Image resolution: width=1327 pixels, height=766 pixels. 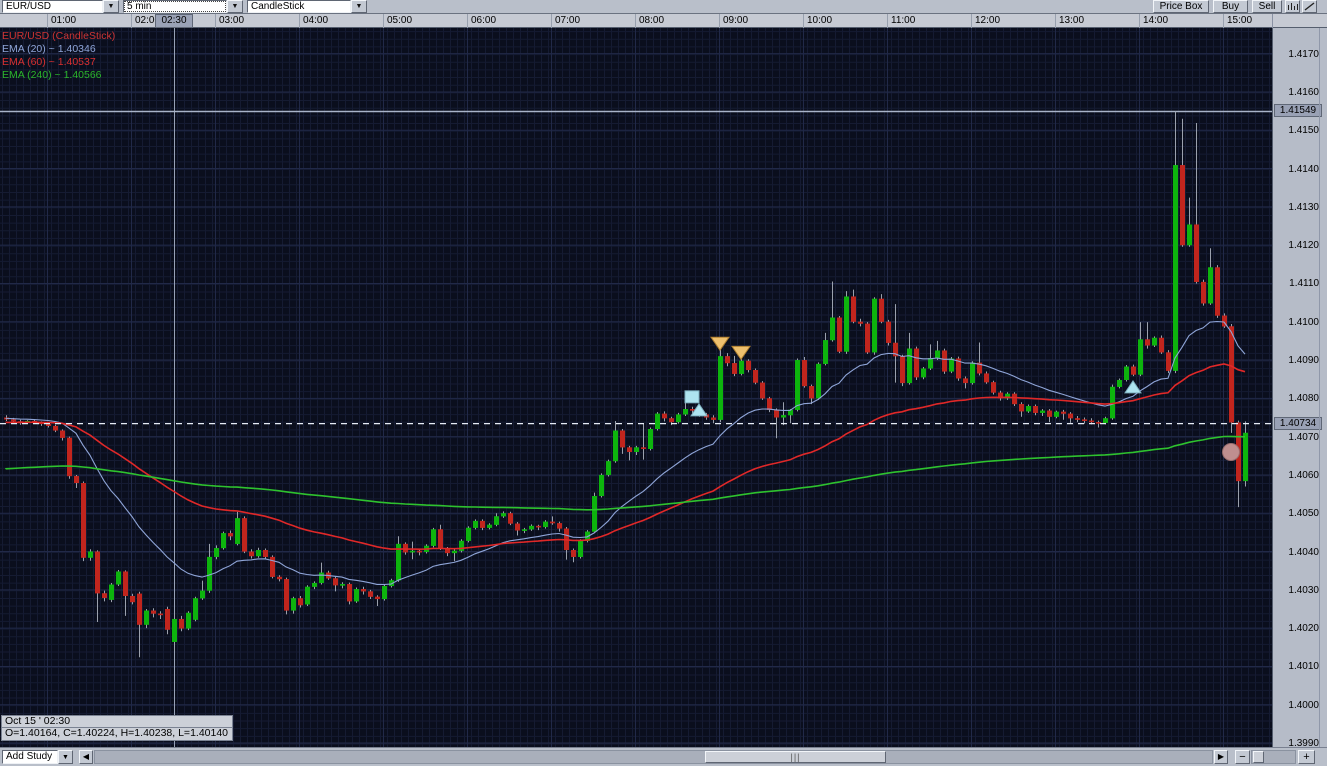 I want to click on price-axis-label: 1.4160, so click(x=1303, y=92).